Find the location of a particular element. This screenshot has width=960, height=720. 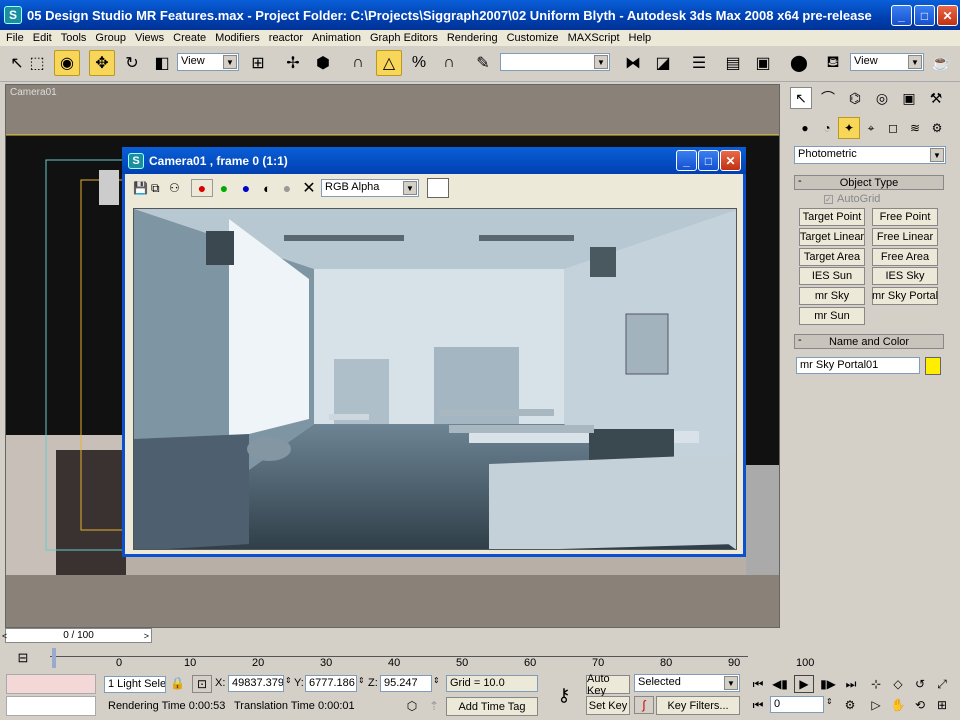

material-editor-icon: ⬤ is located at coordinates (799, 63).